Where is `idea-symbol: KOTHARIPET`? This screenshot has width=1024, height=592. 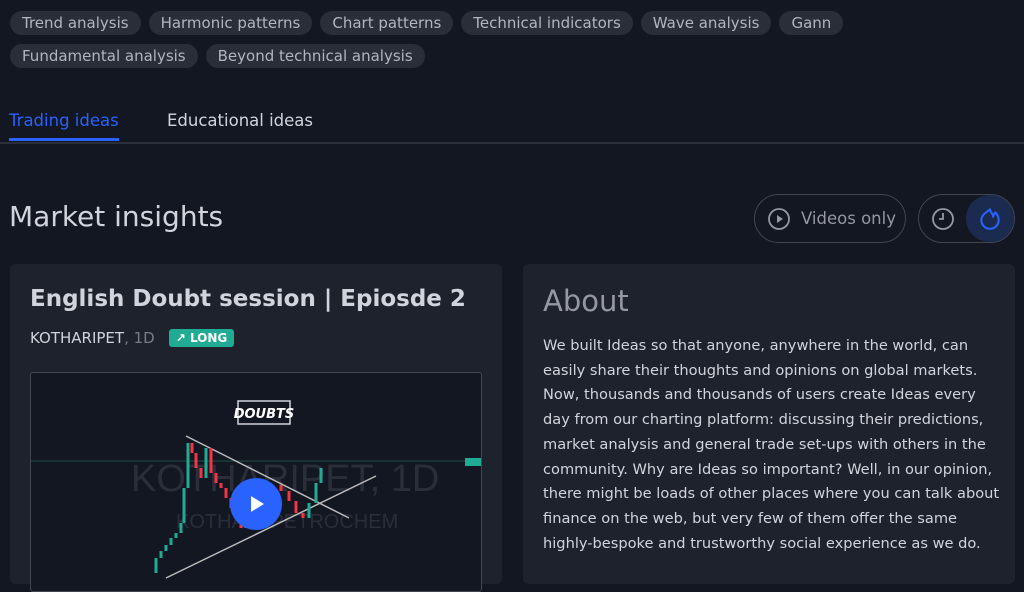 idea-symbol: KOTHARIPET is located at coordinates (77, 338).